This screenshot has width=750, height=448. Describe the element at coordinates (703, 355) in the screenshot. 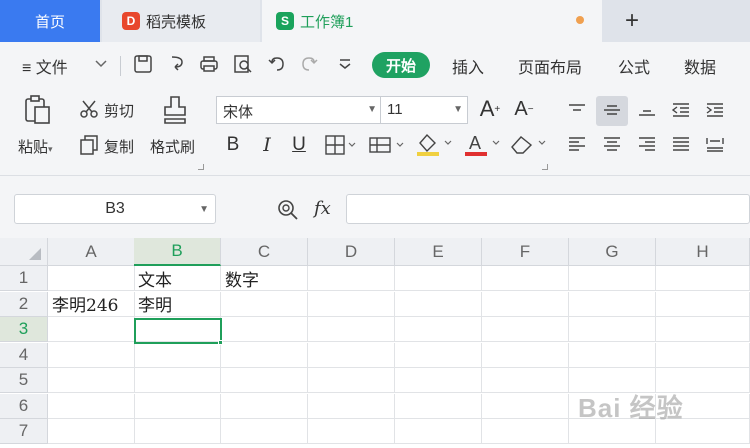

I see `cell-h4` at that location.